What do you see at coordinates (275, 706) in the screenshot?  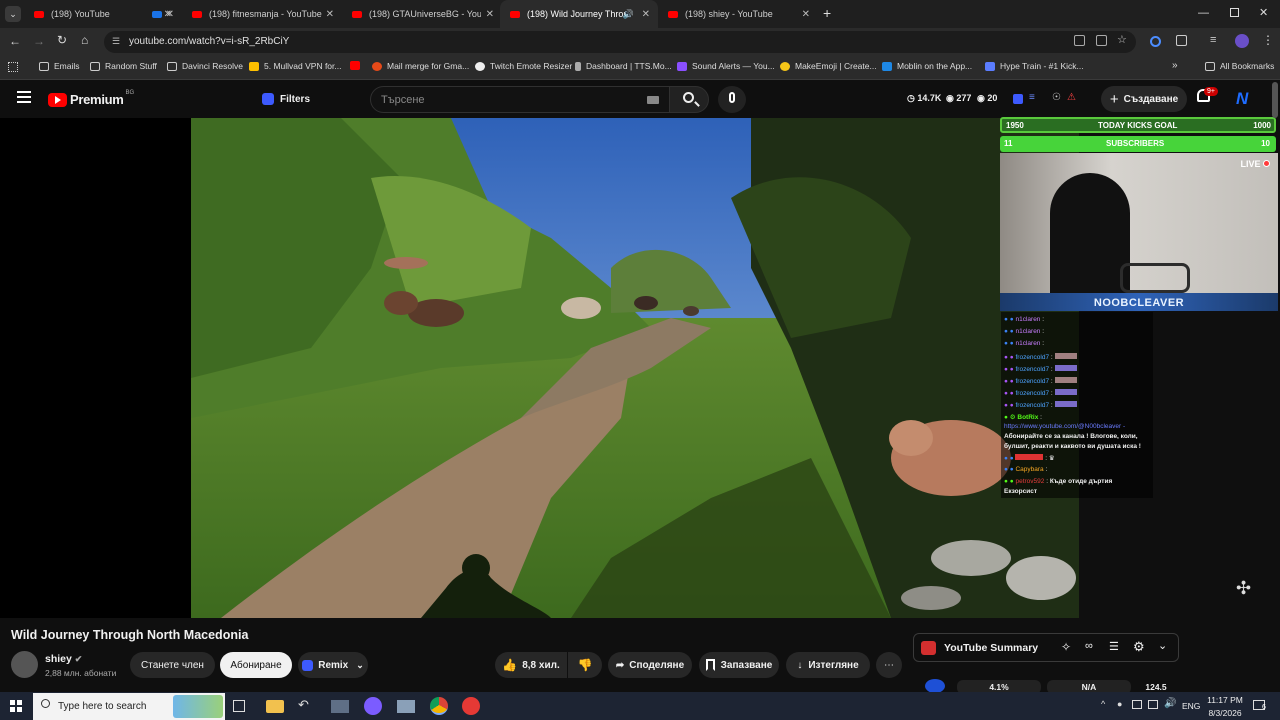 I see `file-explorer-icon` at bounding box center [275, 706].